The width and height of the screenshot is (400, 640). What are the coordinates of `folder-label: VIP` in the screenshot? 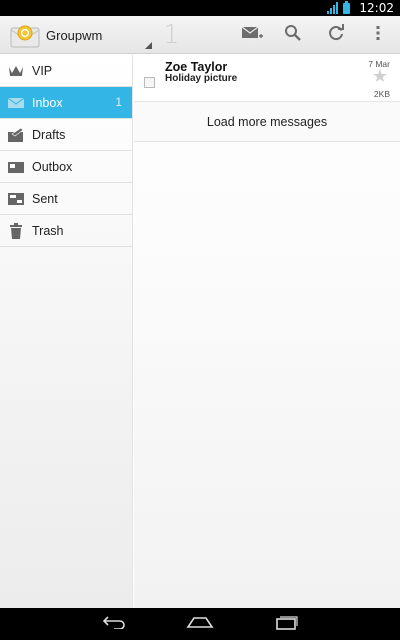 It's located at (42, 70).